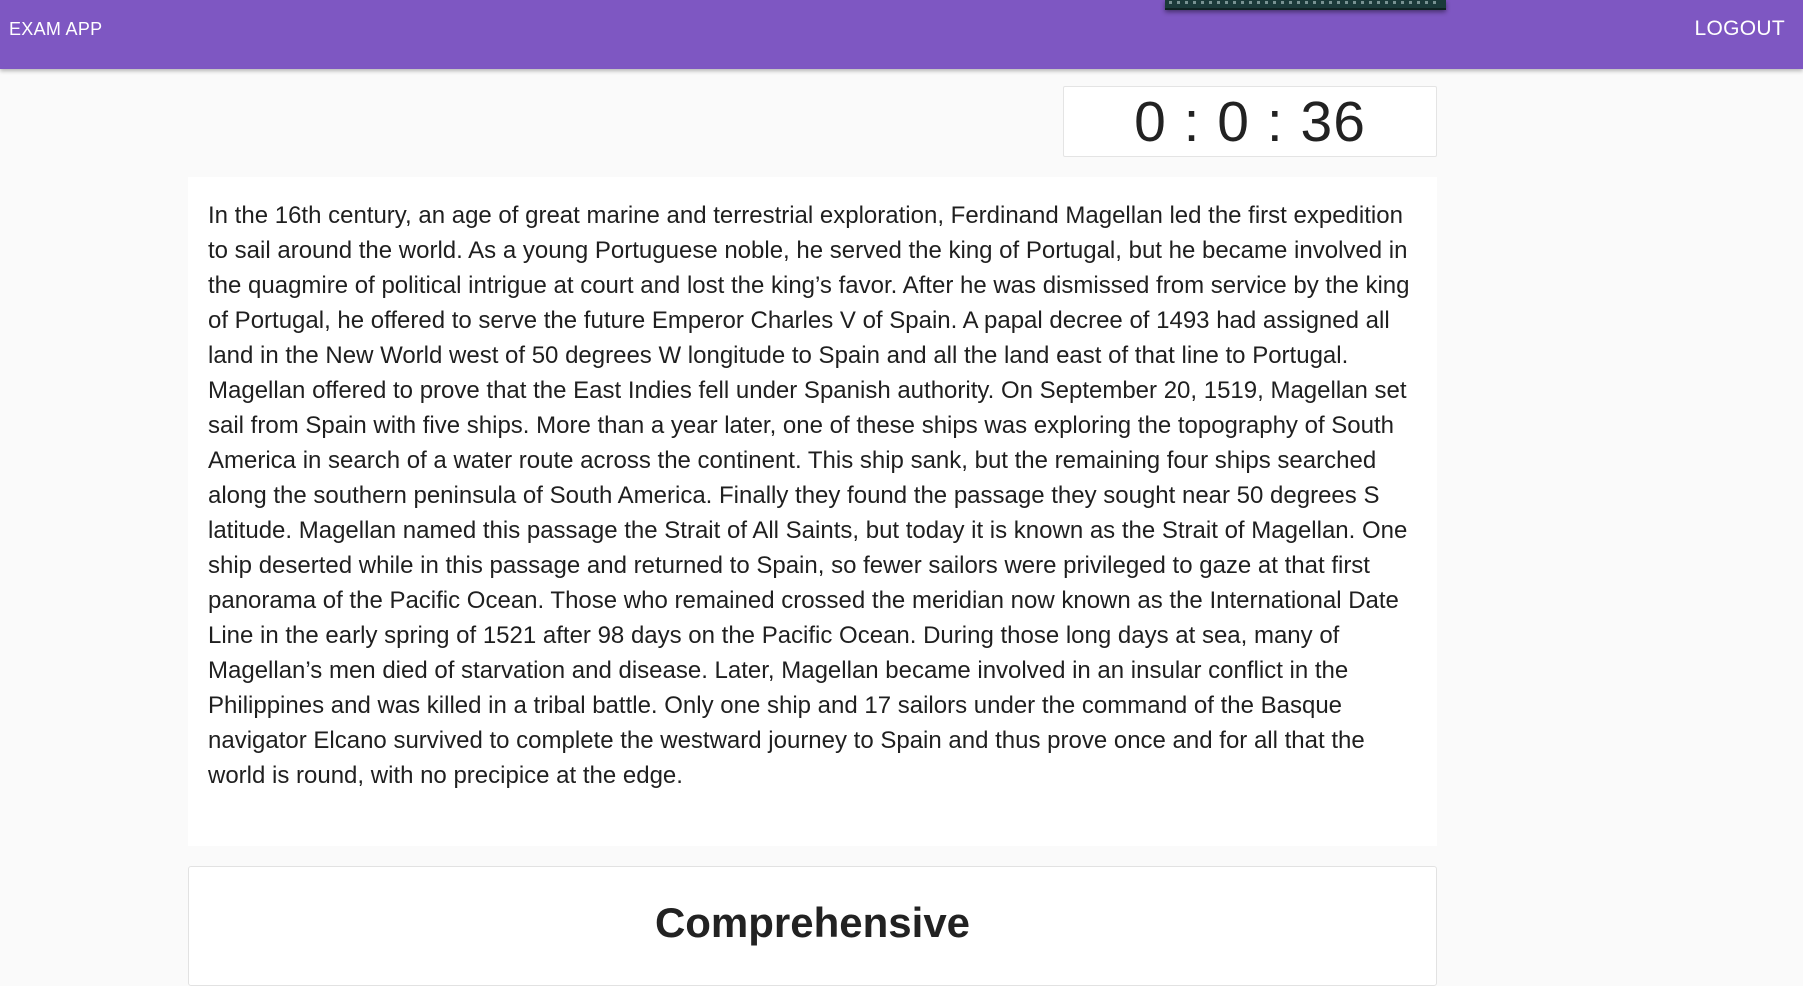 The image size is (1803, 986). What do you see at coordinates (1305, 2) in the screenshot?
I see `thumbnail-preview` at bounding box center [1305, 2].